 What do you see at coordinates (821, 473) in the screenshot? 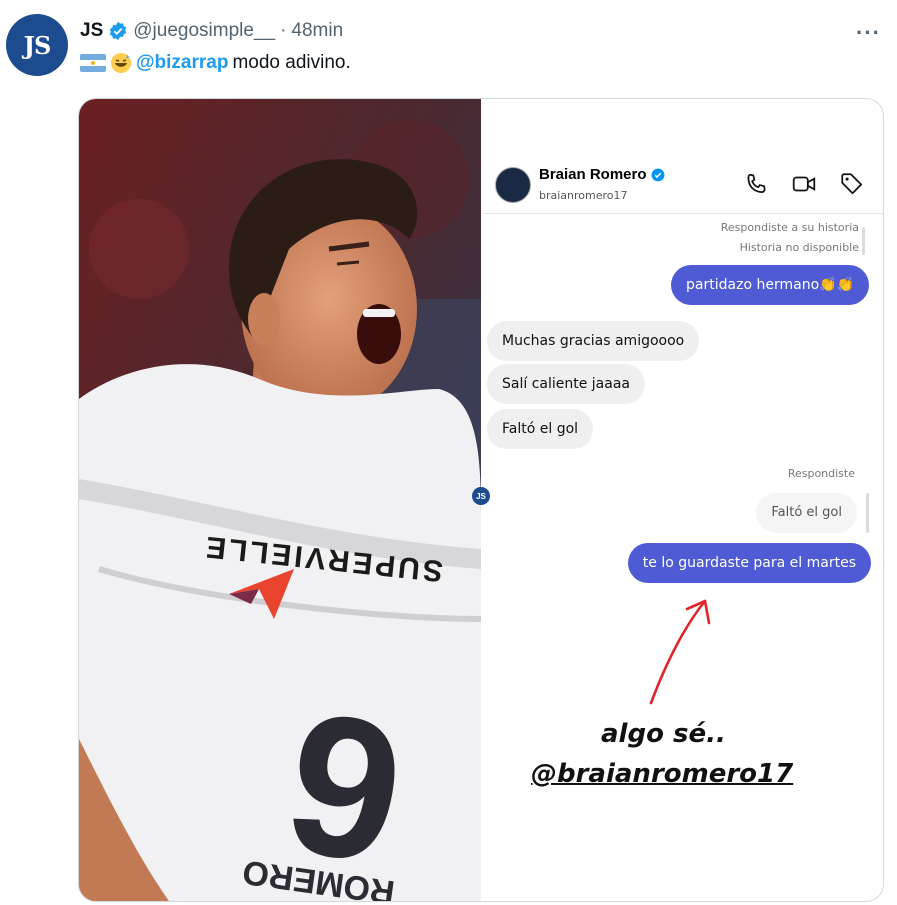
I see `replied-label: Respondiste` at bounding box center [821, 473].